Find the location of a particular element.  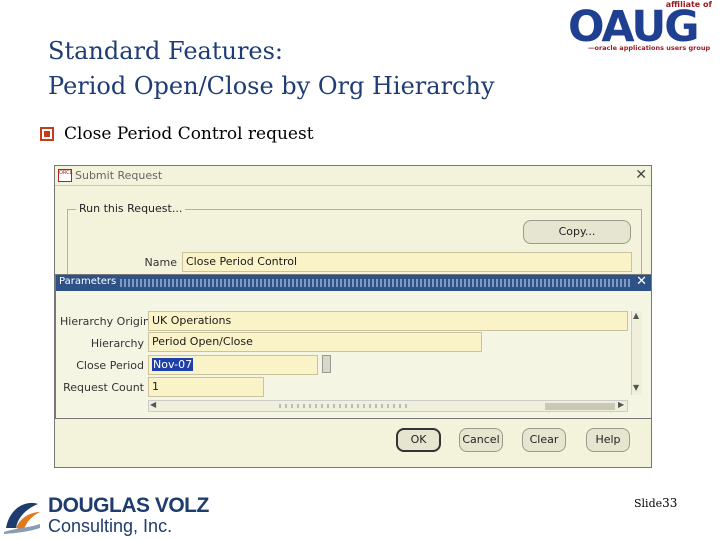

scroll-down-icon: ▼ is located at coordinates (636, 387).